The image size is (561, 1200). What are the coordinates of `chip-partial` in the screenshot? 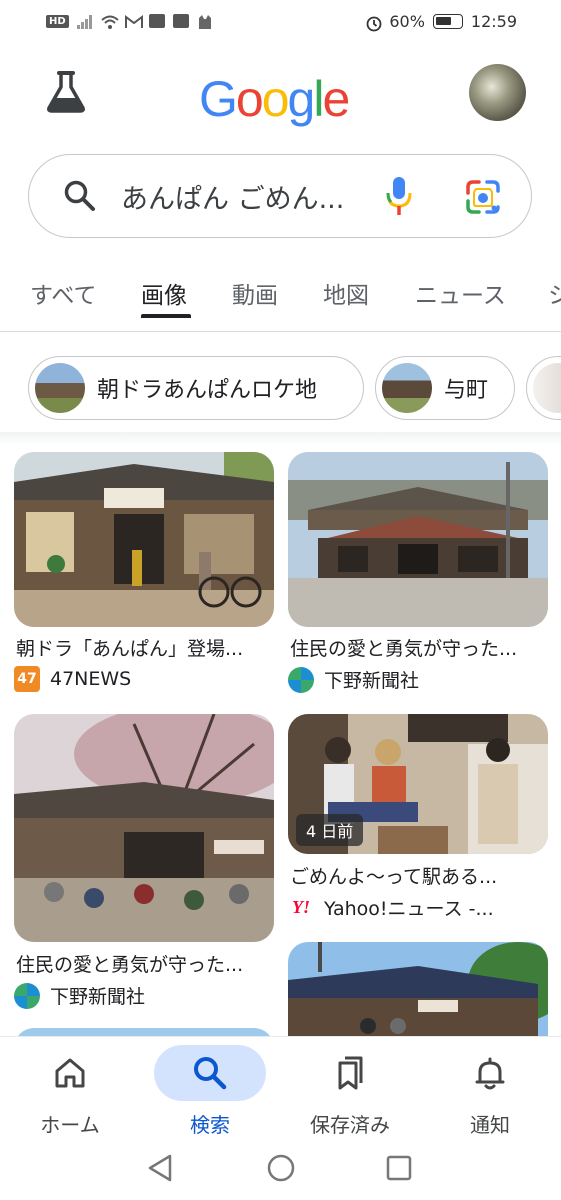 It's located at (543, 388).